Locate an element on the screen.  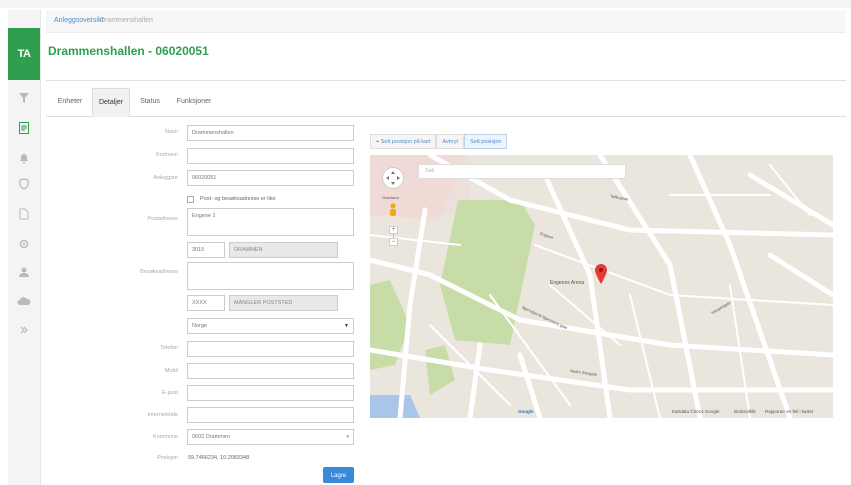
postadresse-input: Engene 1 is located at coordinates (270, 222).